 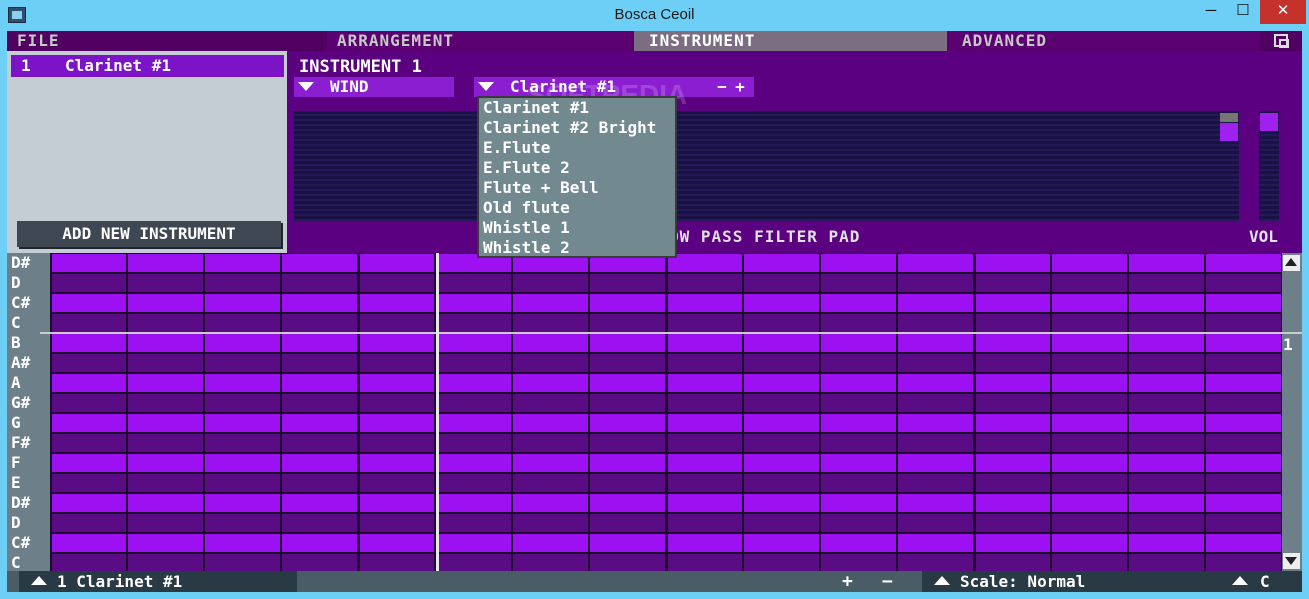 What do you see at coordinates (374, 87) in the screenshot?
I see `category-select: WIND` at bounding box center [374, 87].